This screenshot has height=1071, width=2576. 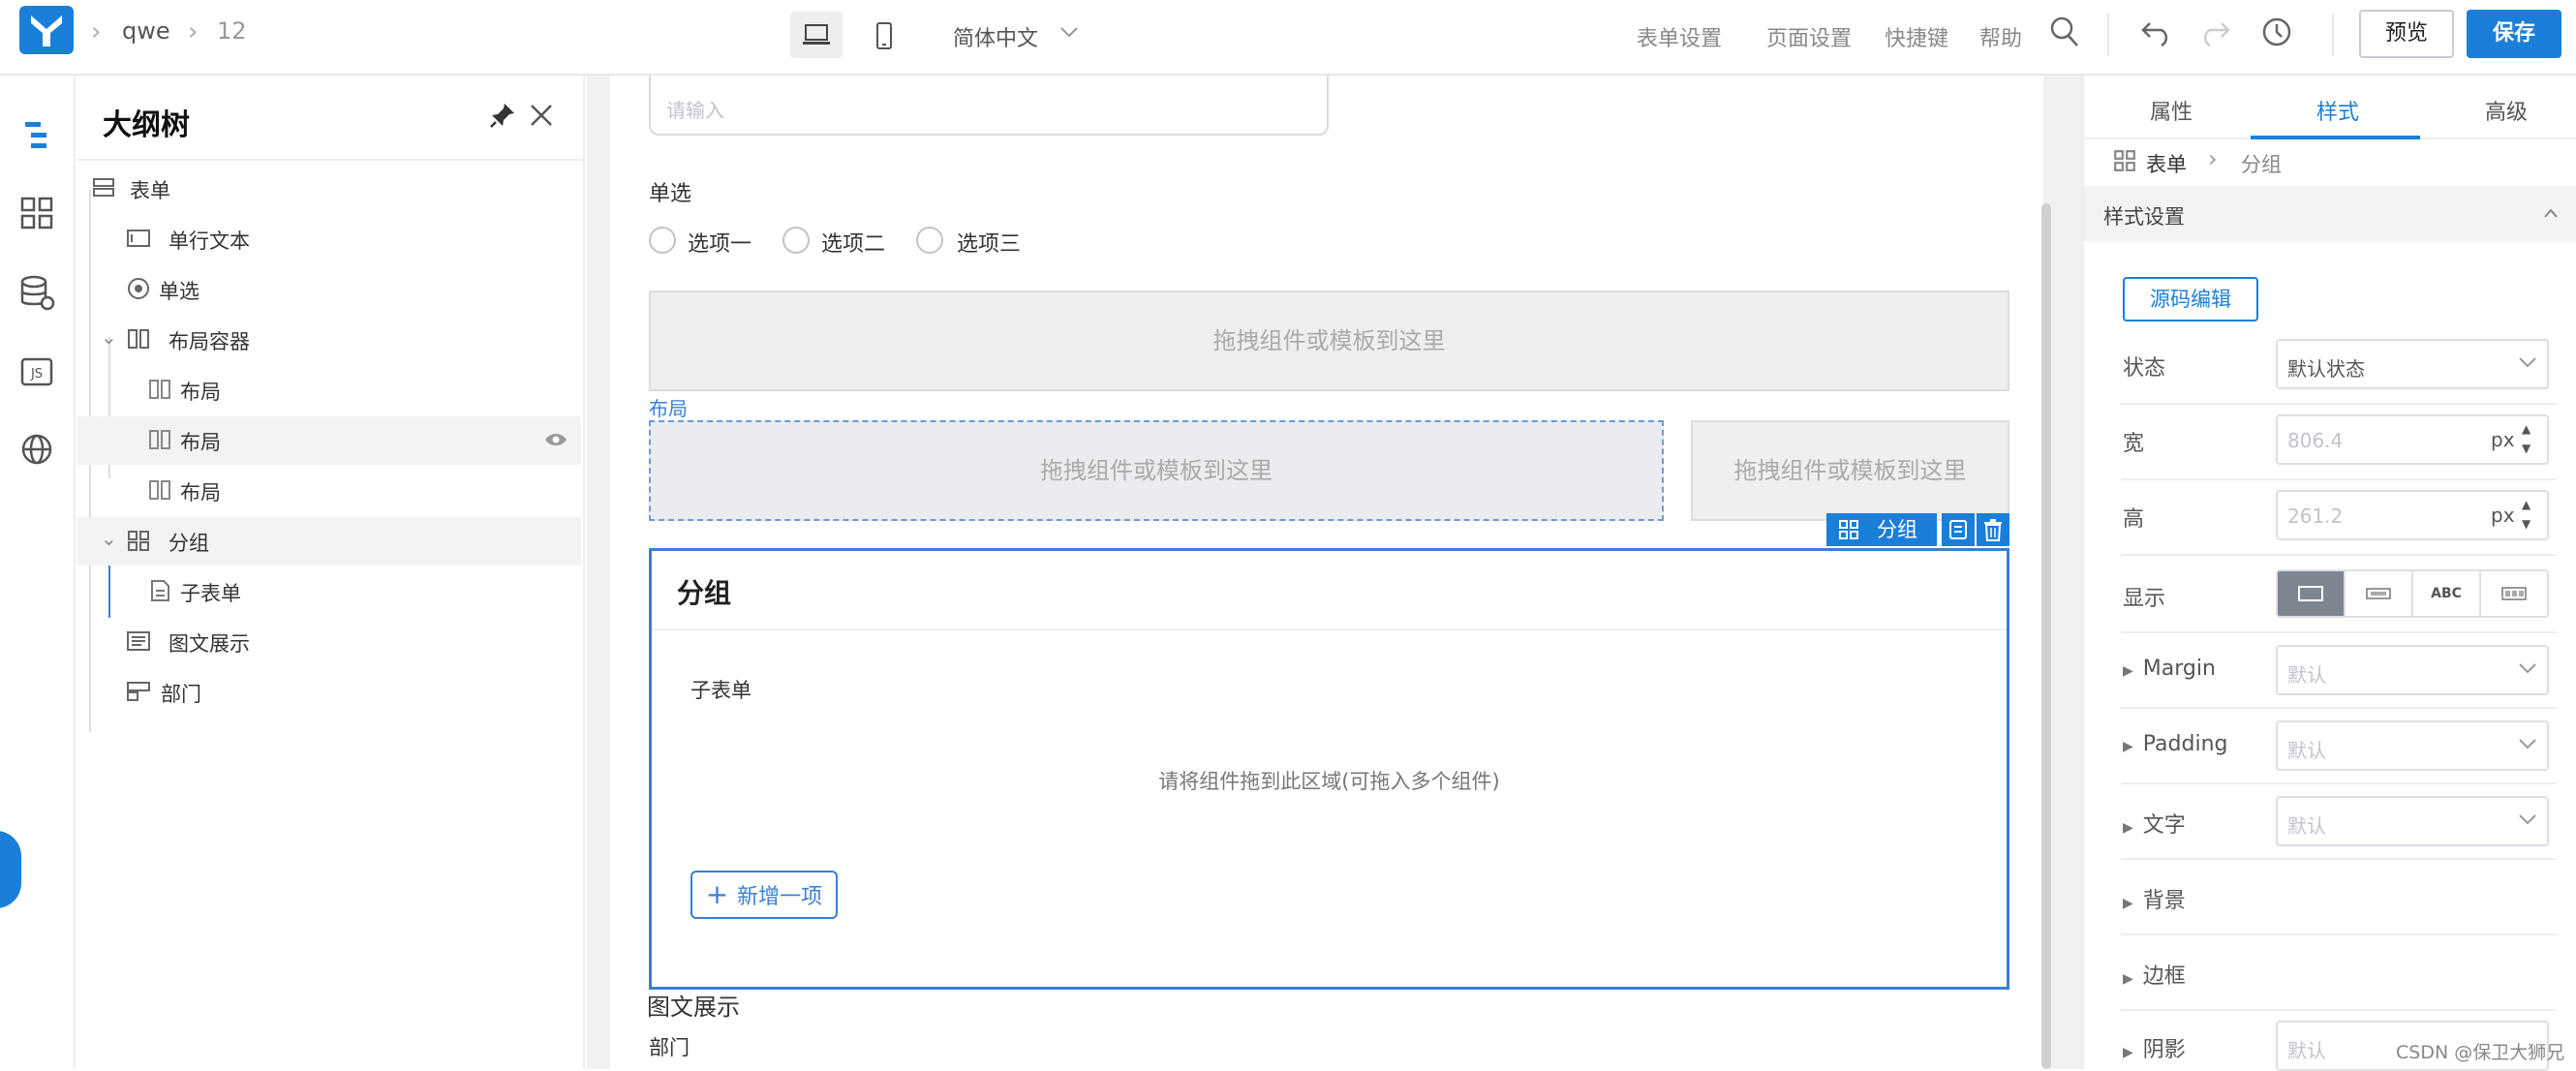 I want to click on outline-tree-icon, so click(x=36, y=136).